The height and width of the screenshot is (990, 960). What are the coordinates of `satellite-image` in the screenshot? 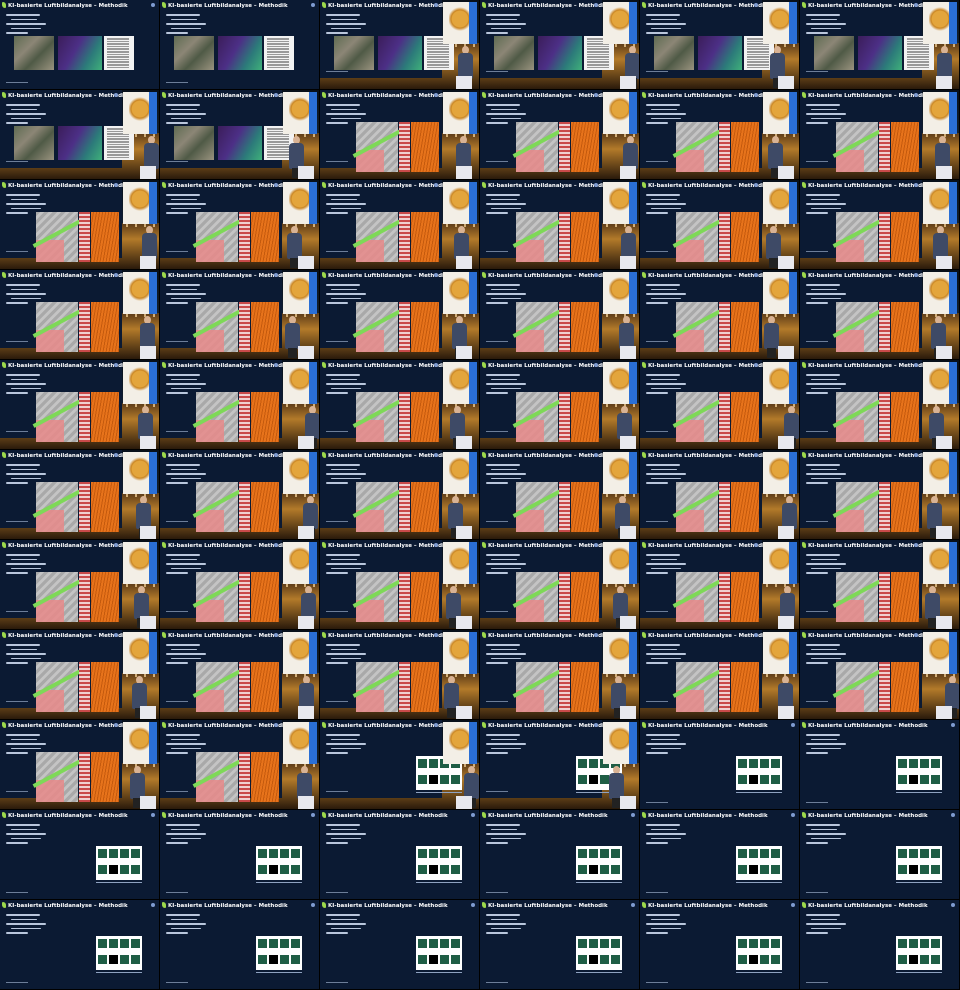 It's located at (674, 53).